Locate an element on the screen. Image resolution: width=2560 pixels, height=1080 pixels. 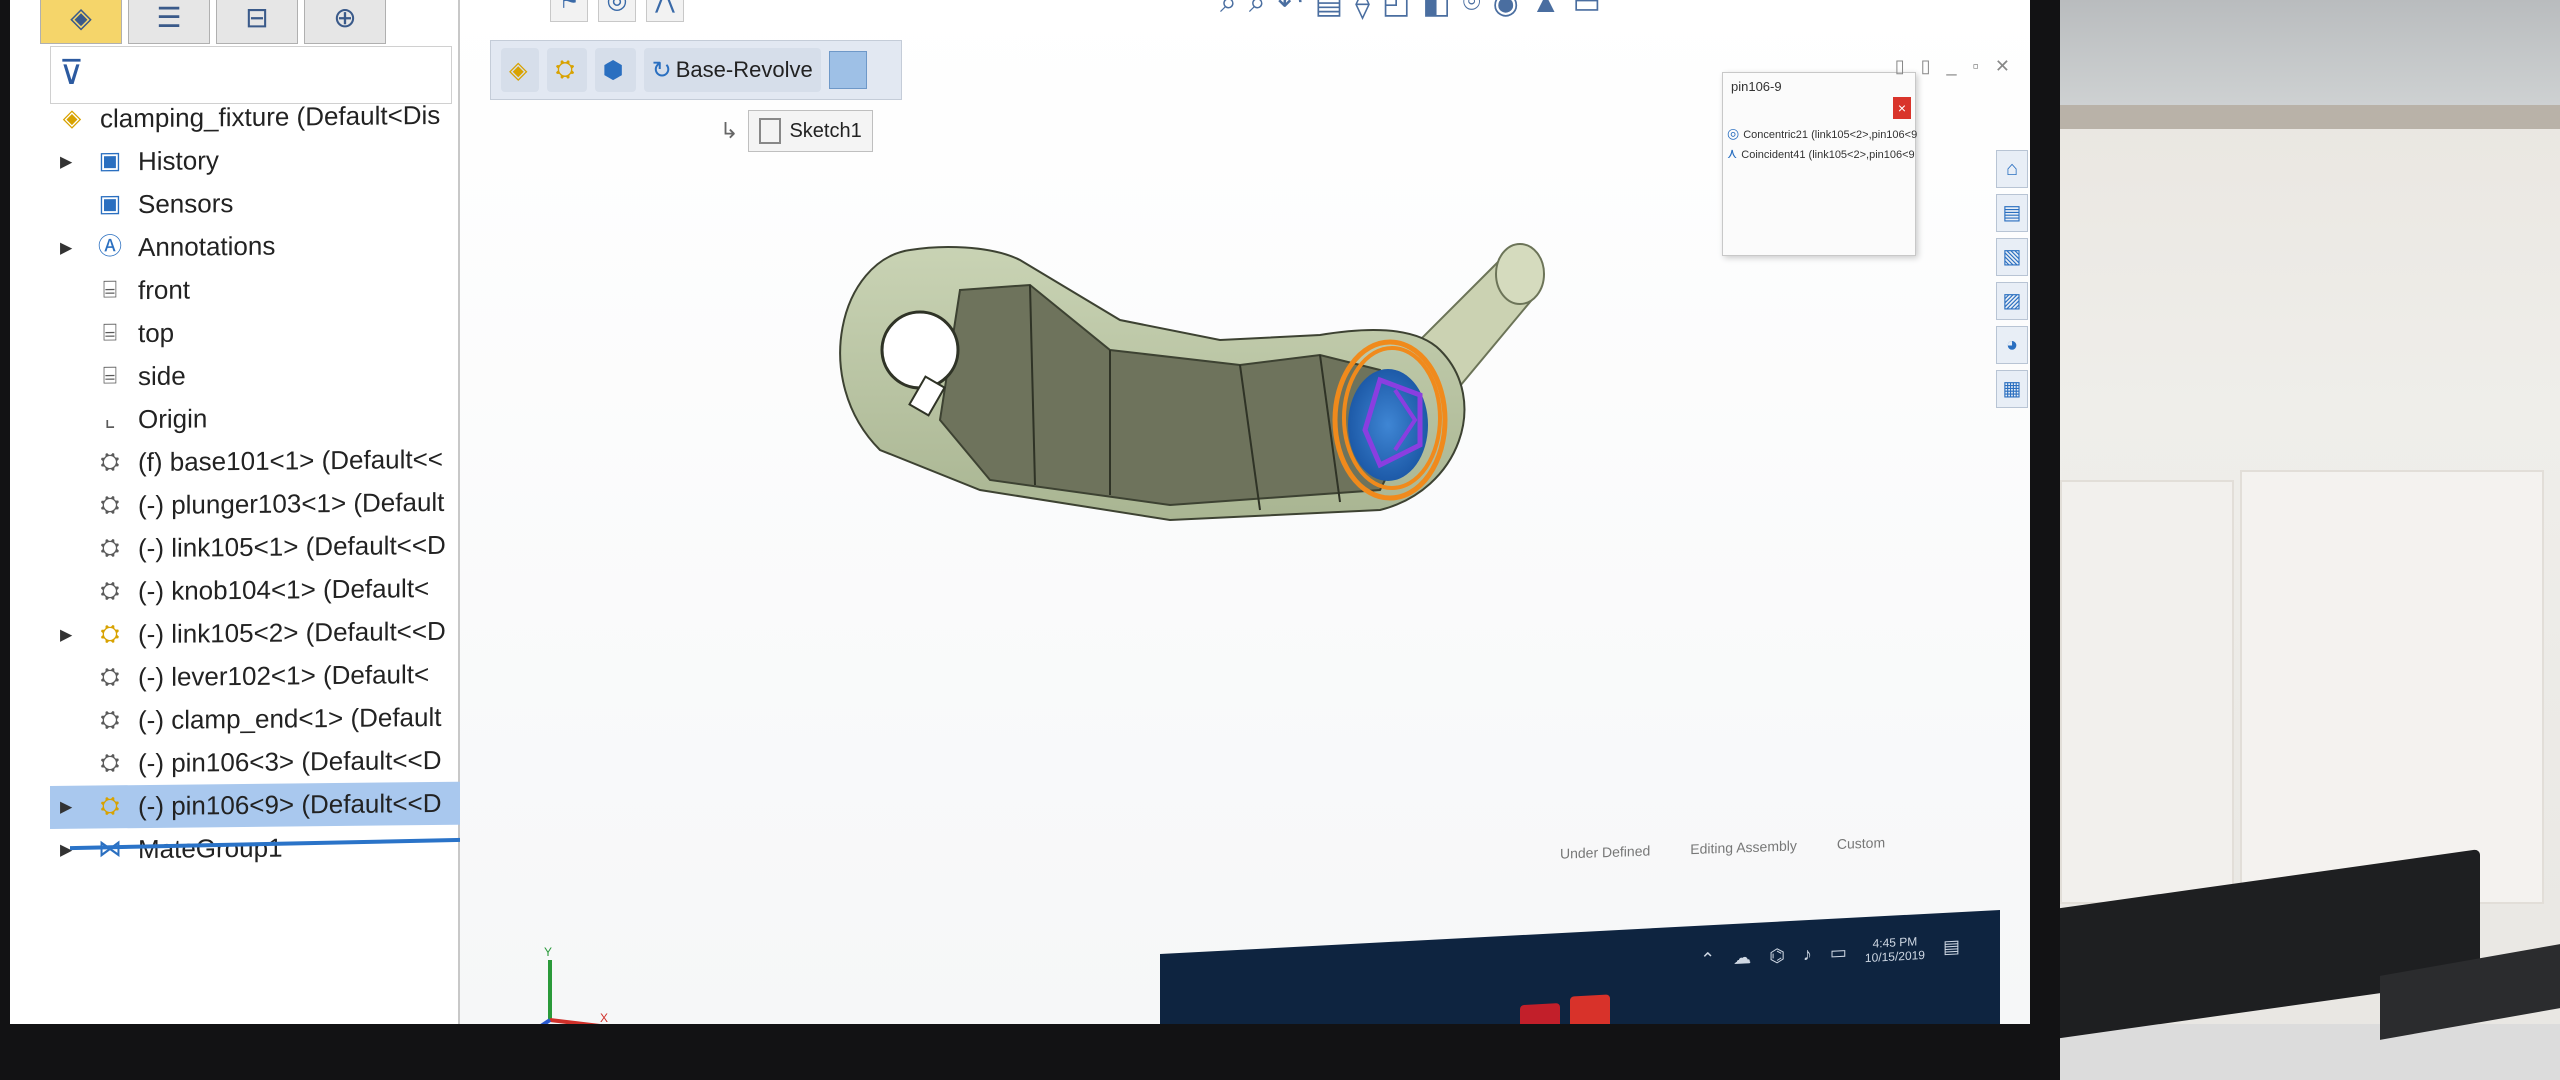
tree-item-annotations: ▶ Ⓐ Annotations is located at coordinates (260, 246).